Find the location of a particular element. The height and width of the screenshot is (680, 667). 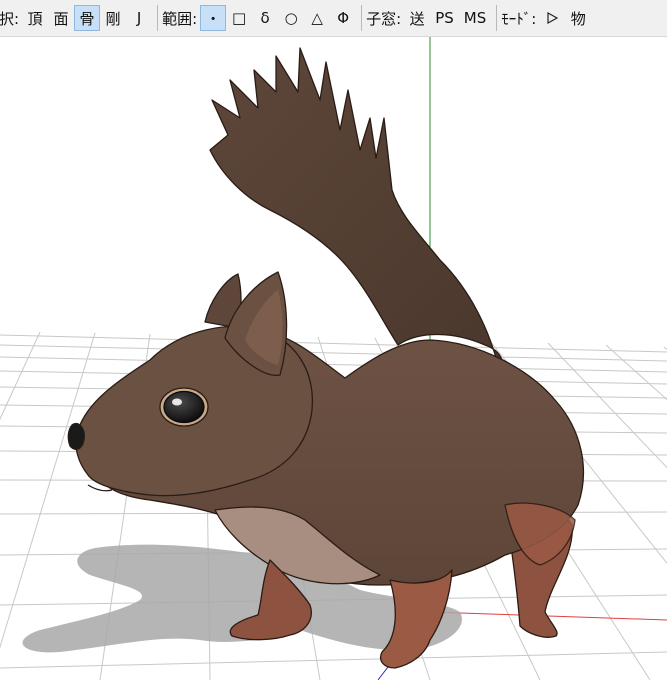

ps-button: PS is located at coordinates (444, 18).